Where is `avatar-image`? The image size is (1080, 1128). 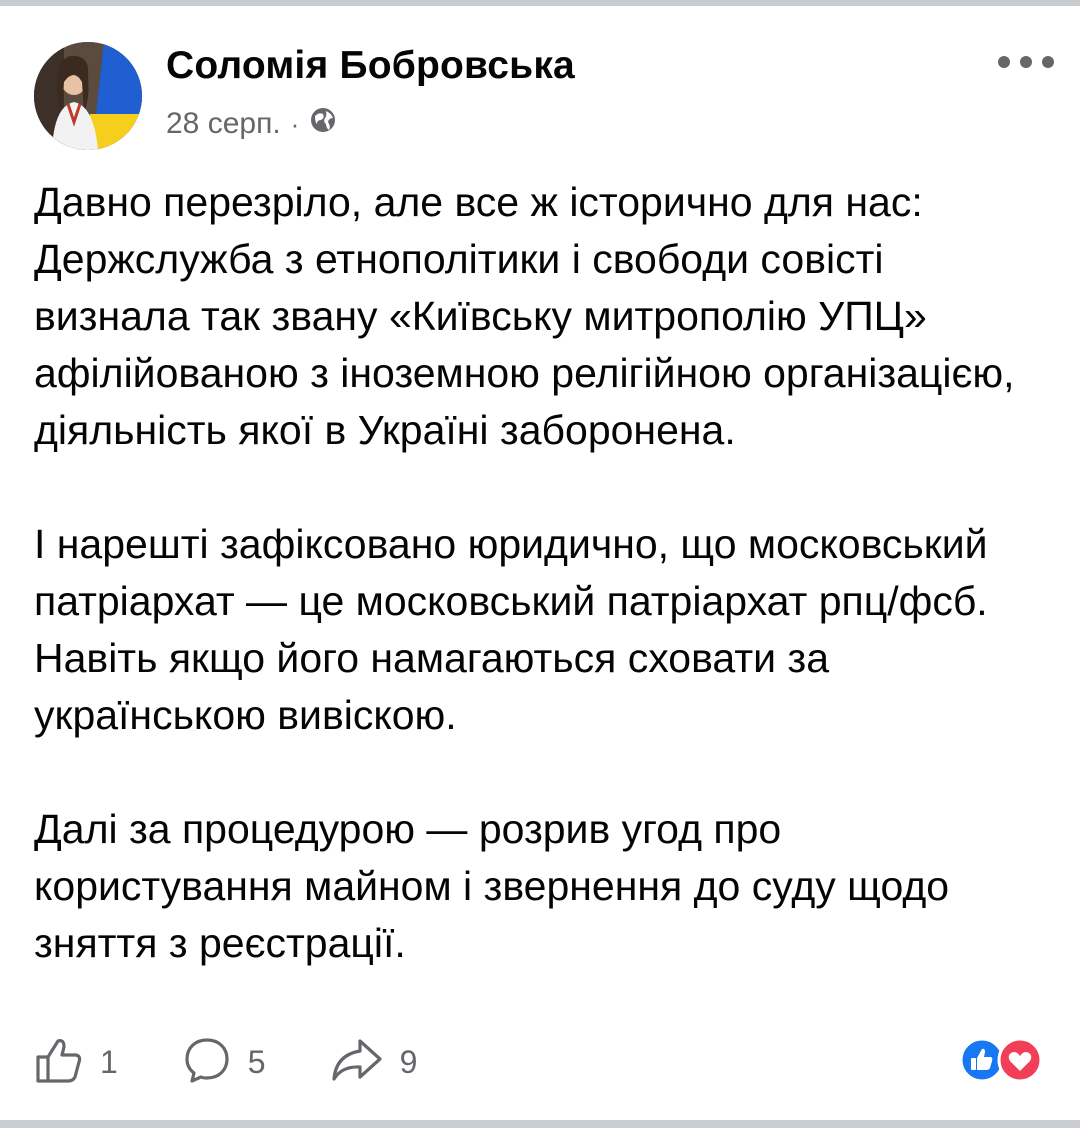 avatar-image is located at coordinates (88, 96).